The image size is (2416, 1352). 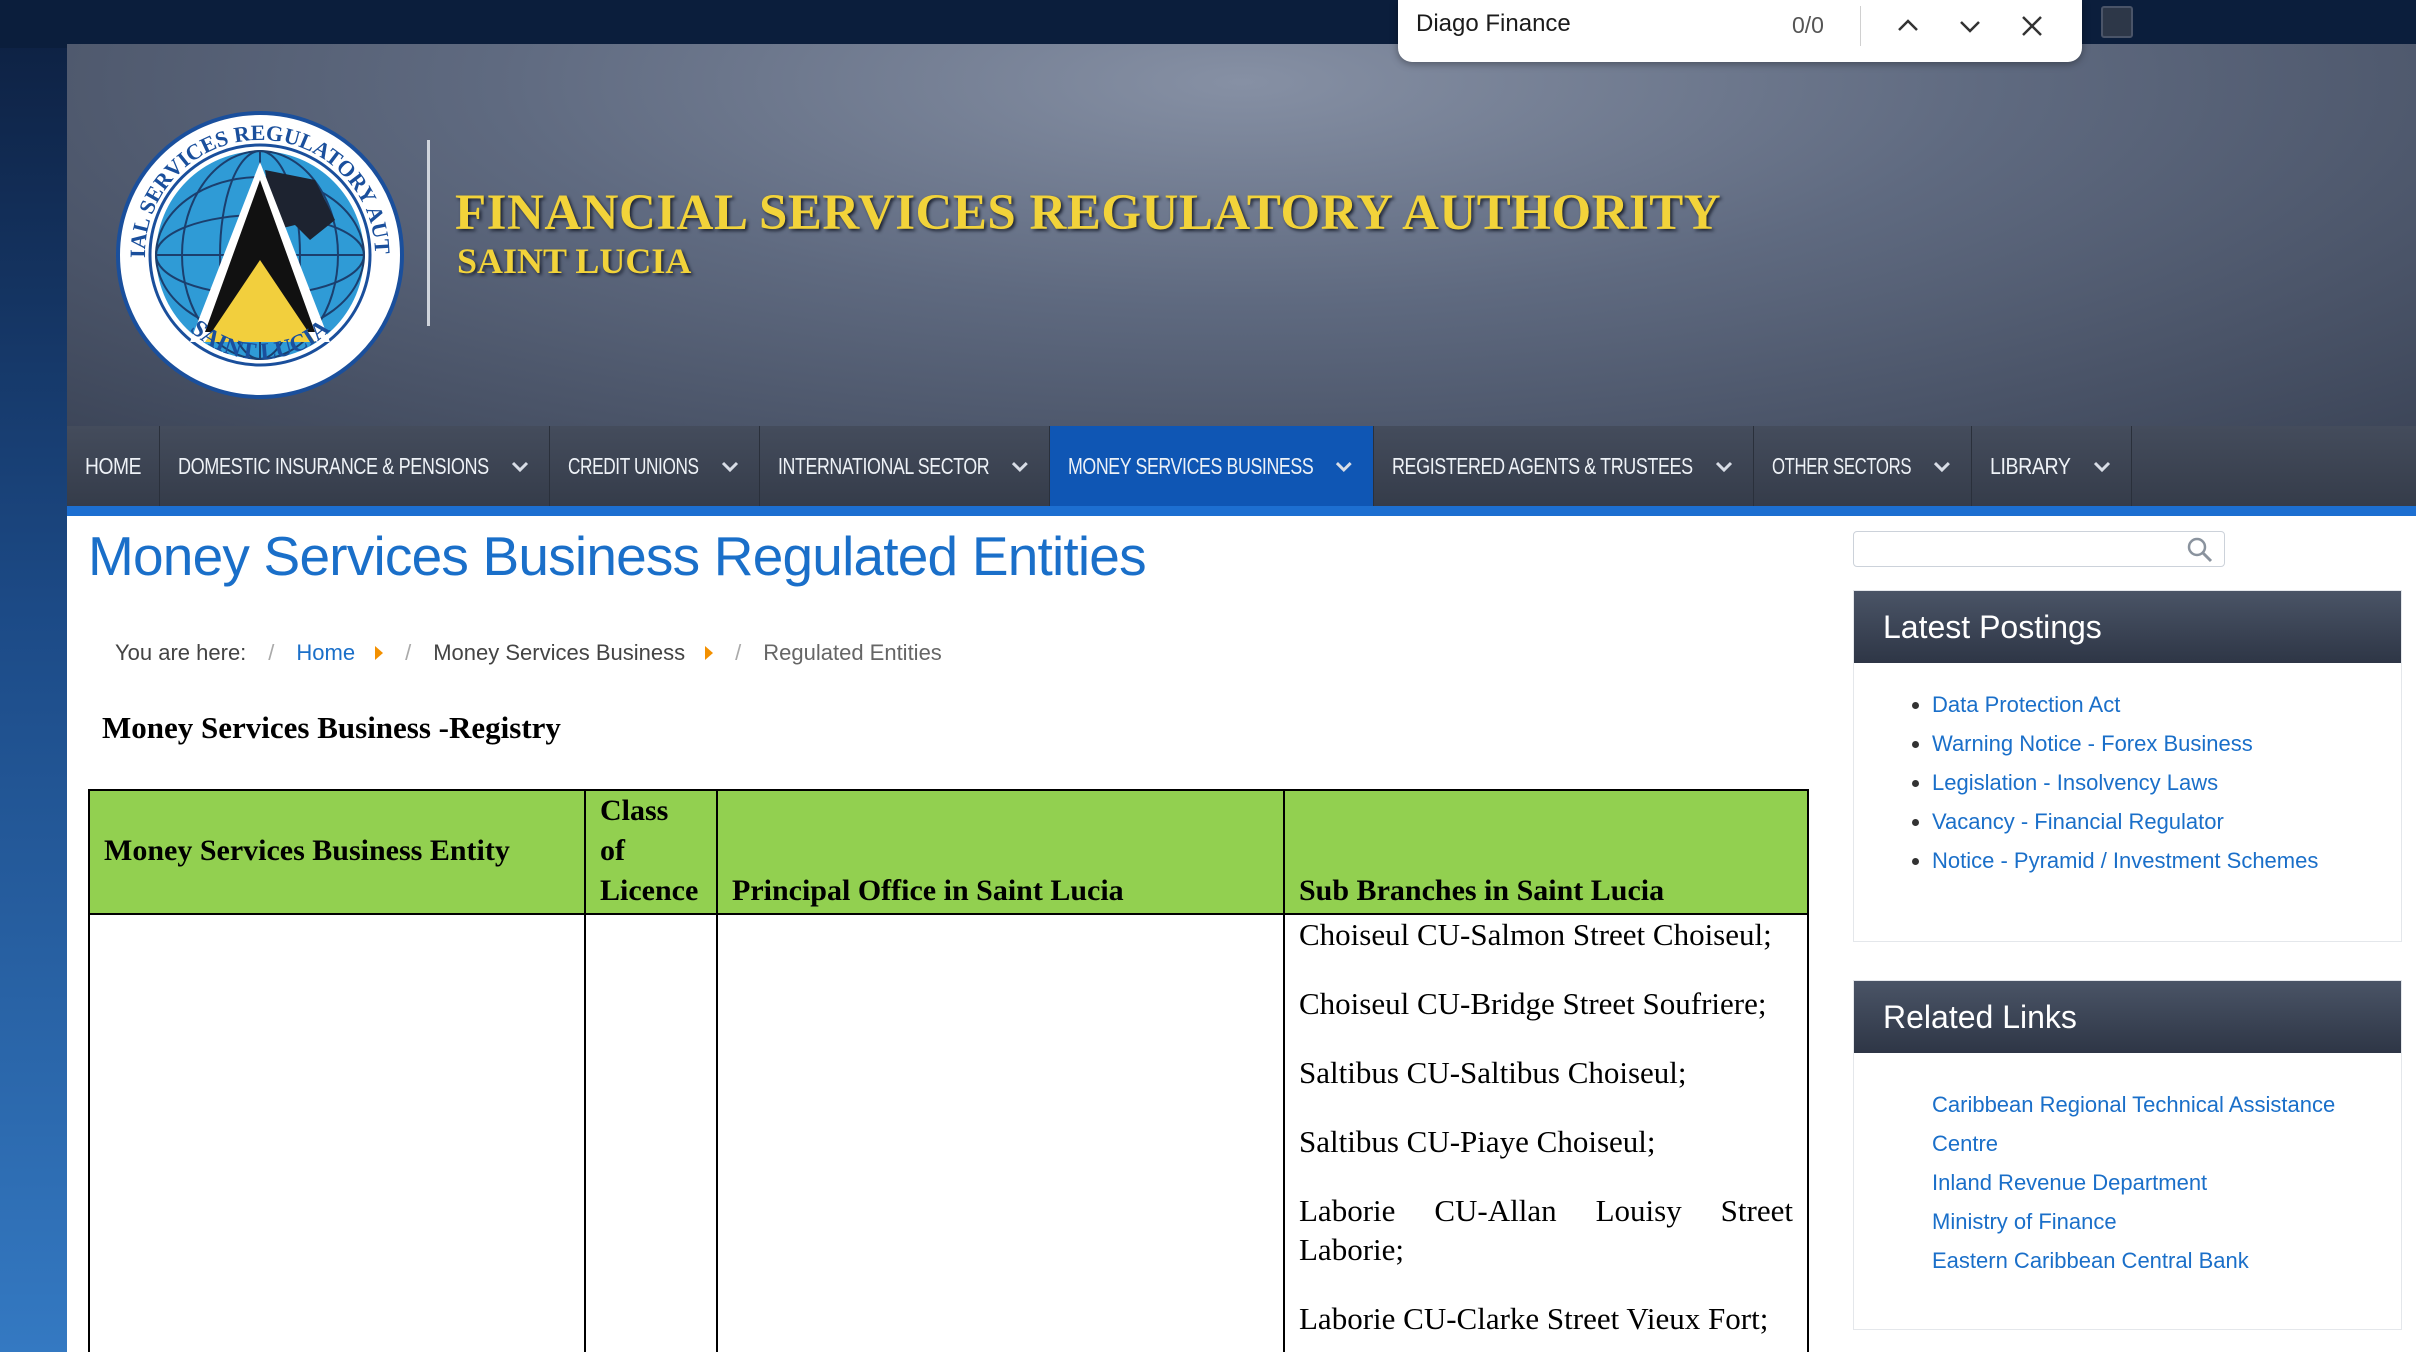 I want to click on branch-entry: Choiseul CU-Salmon Street Choiseul;, so click(x=1535, y=934).